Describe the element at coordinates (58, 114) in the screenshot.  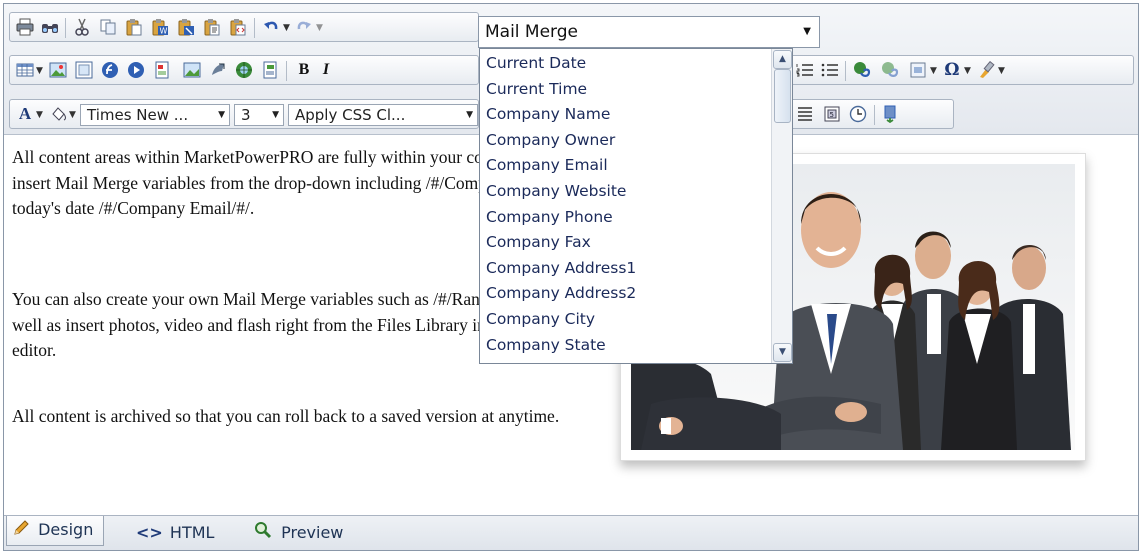
I see `highlight-color-icon` at that location.